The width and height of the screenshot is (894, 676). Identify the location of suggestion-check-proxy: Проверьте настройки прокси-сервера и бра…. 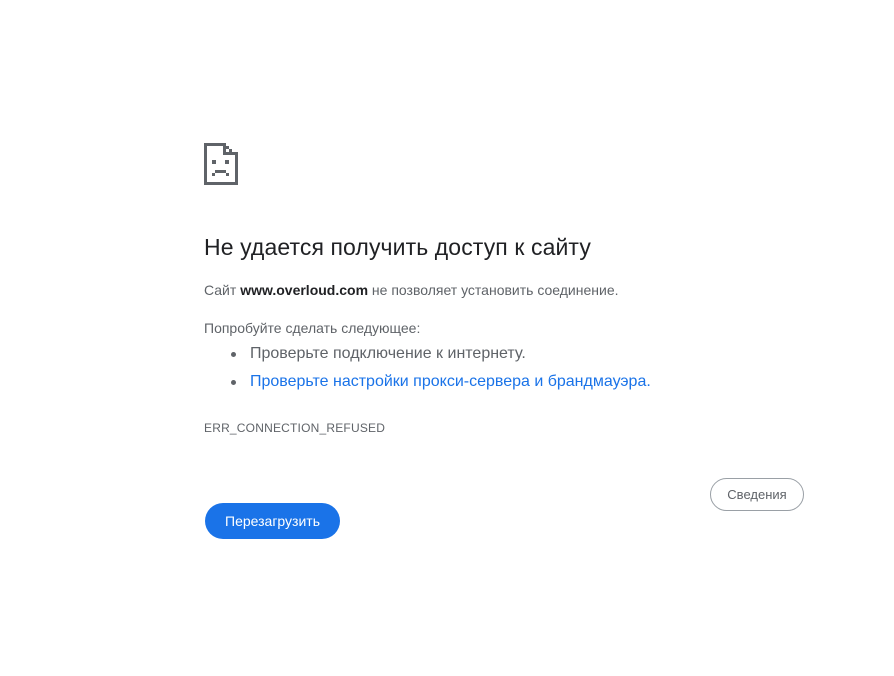
(427, 384).